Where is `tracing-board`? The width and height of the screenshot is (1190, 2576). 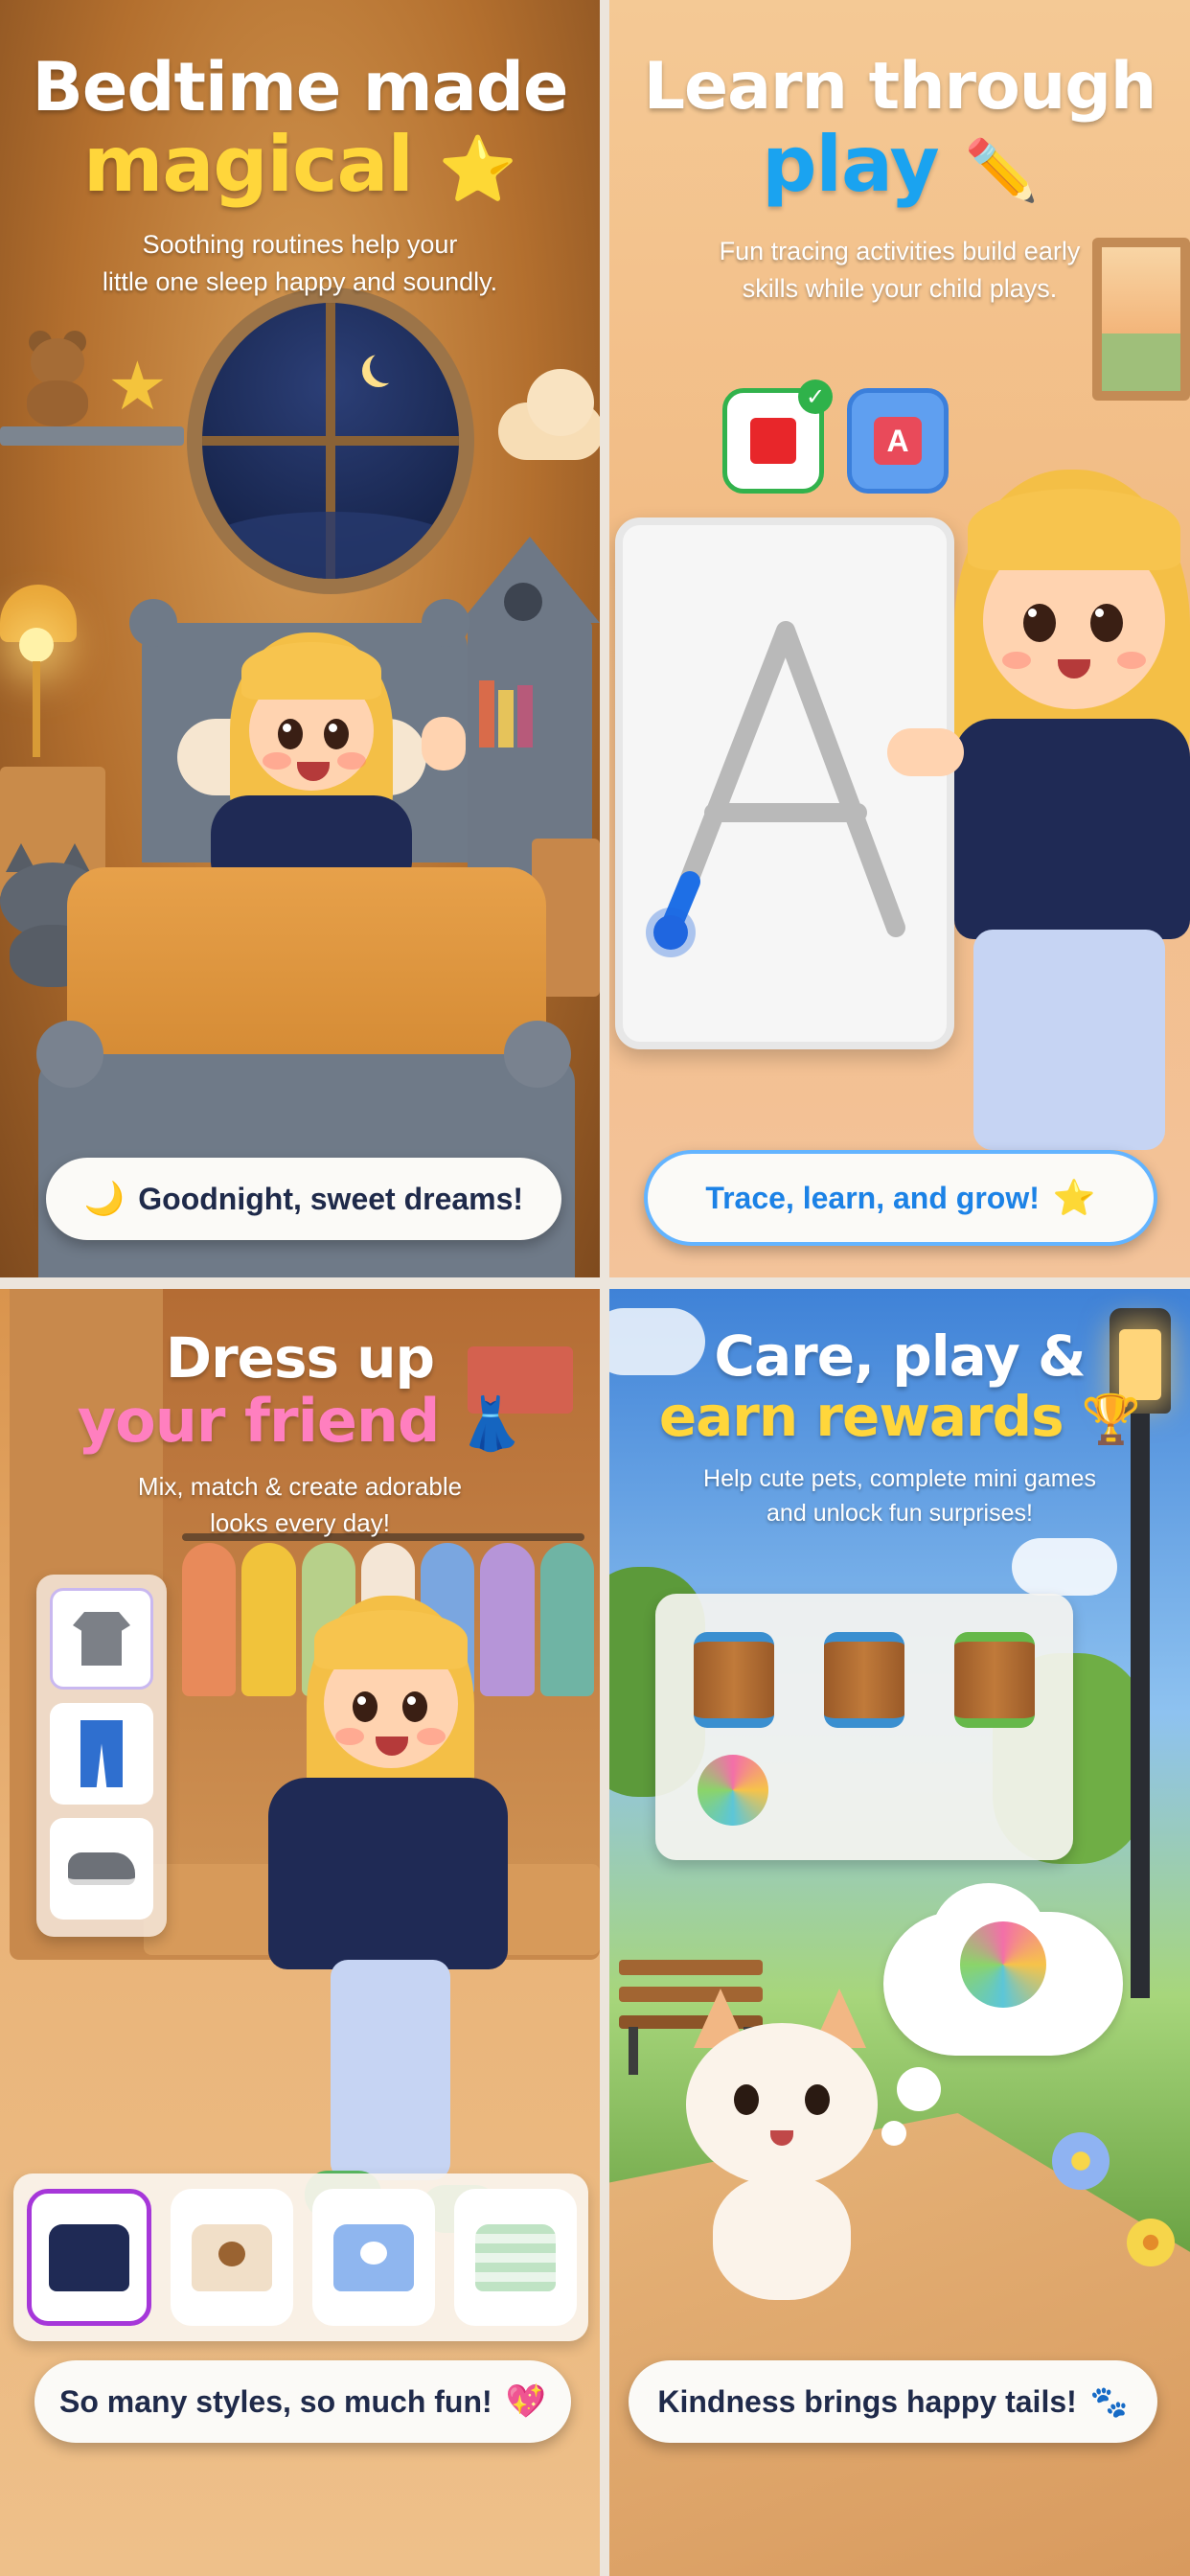
tracing-board is located at coordinates (785, 783).